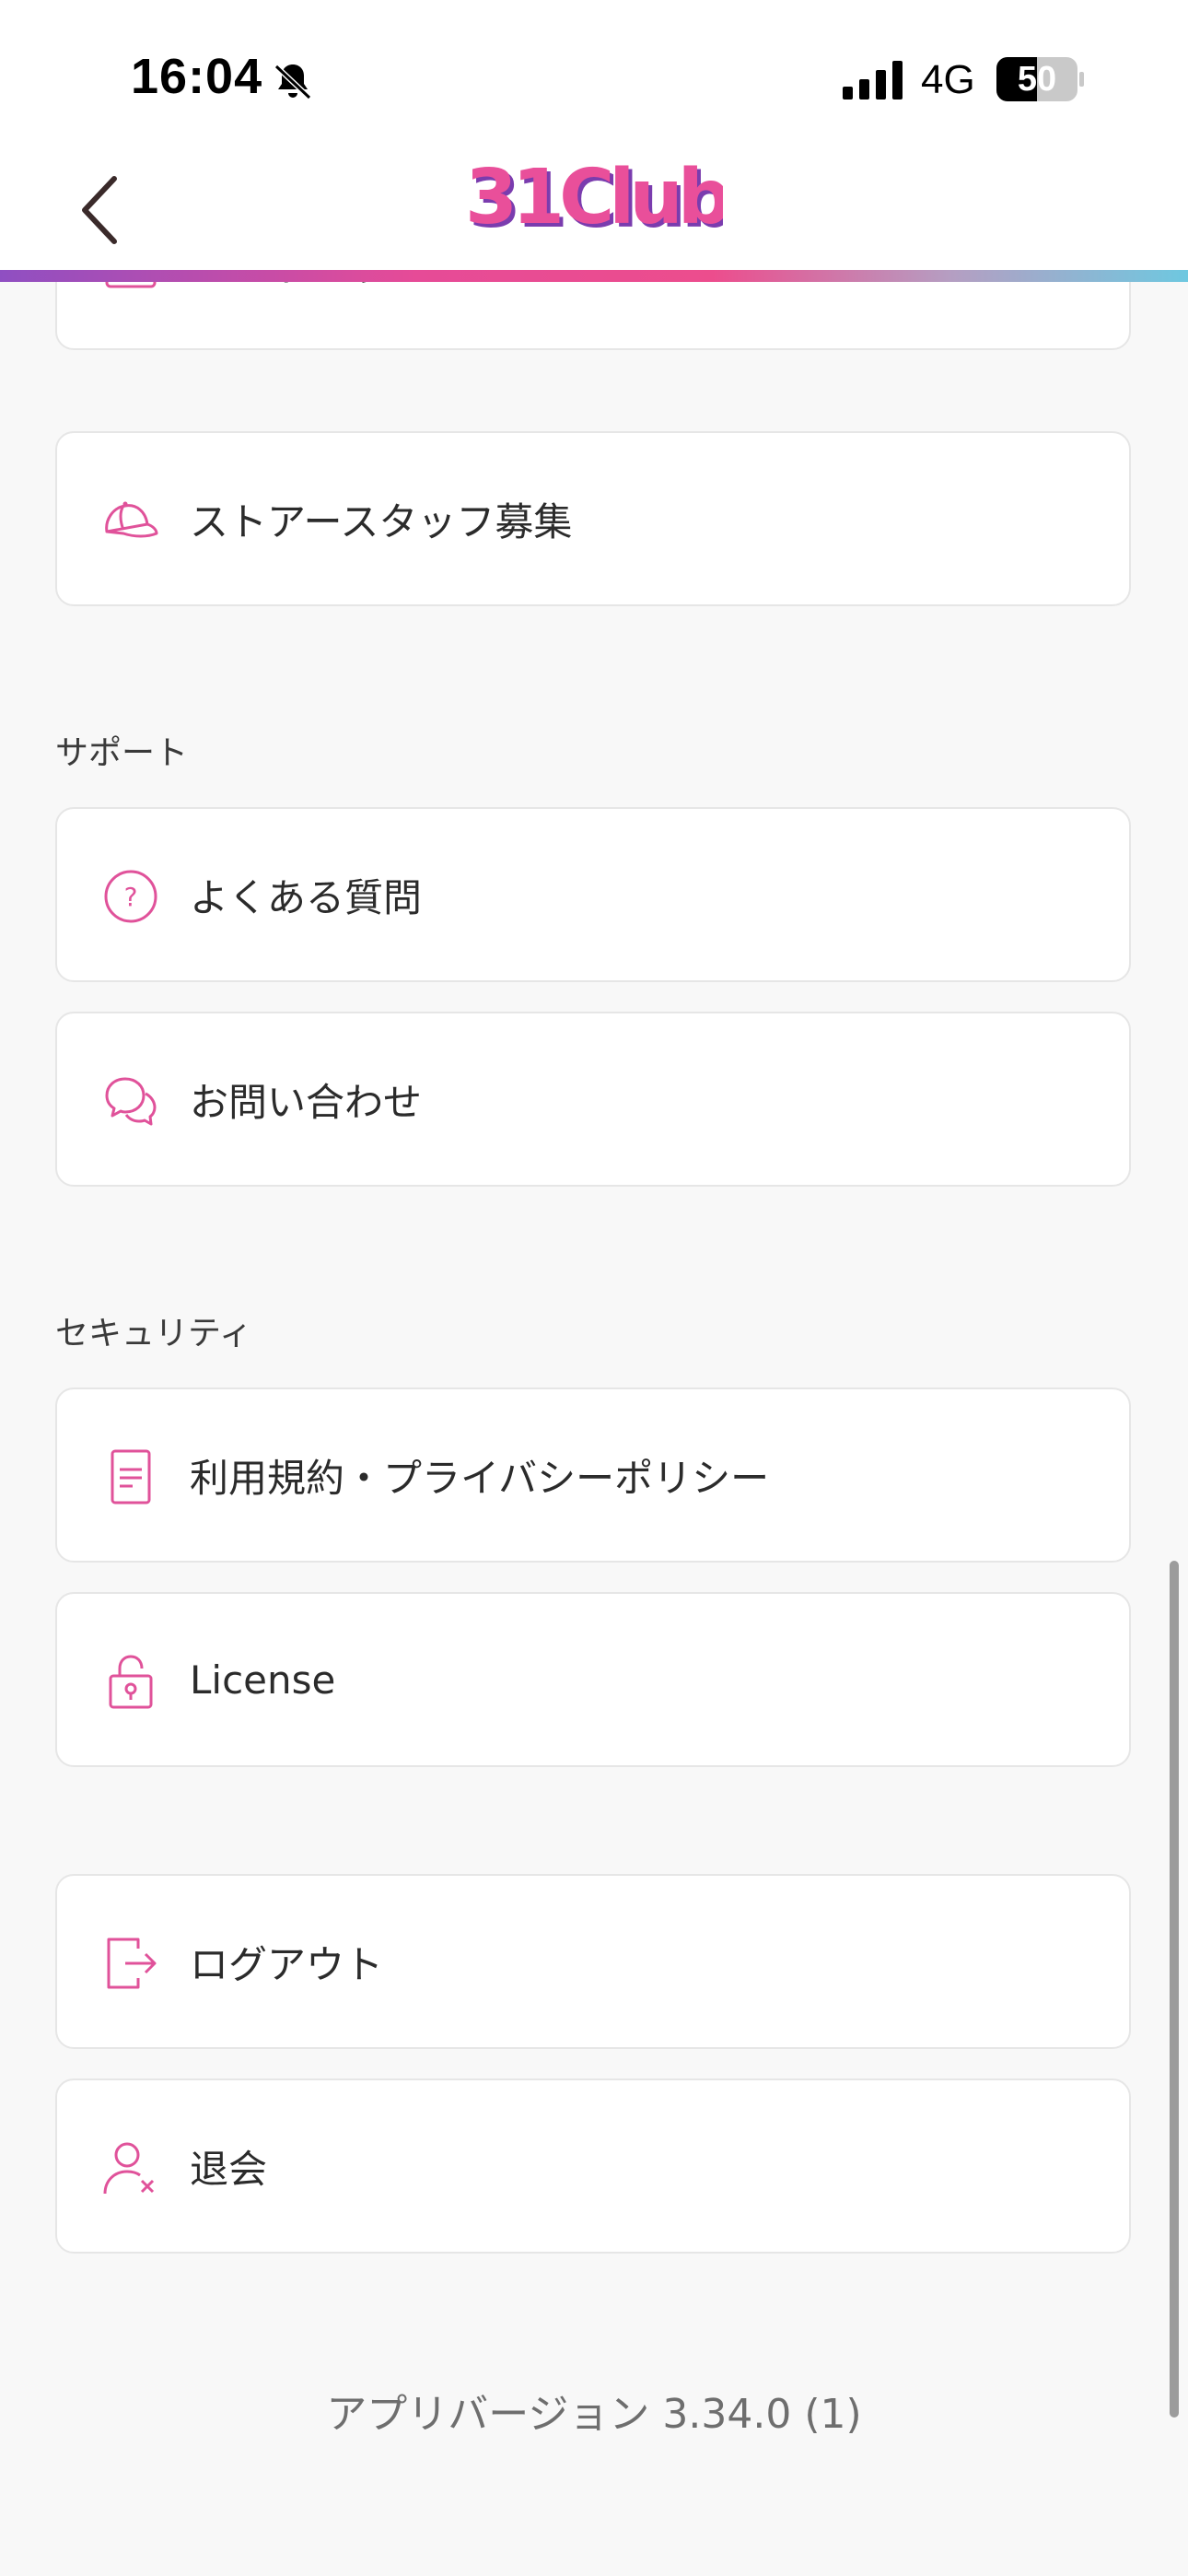  What do you see at coordinates (480, 1478) in the screenshot?
I see `terms-privacy-label: 利用規約・プライバシーポリシー` at bounding box center [480, 1478].